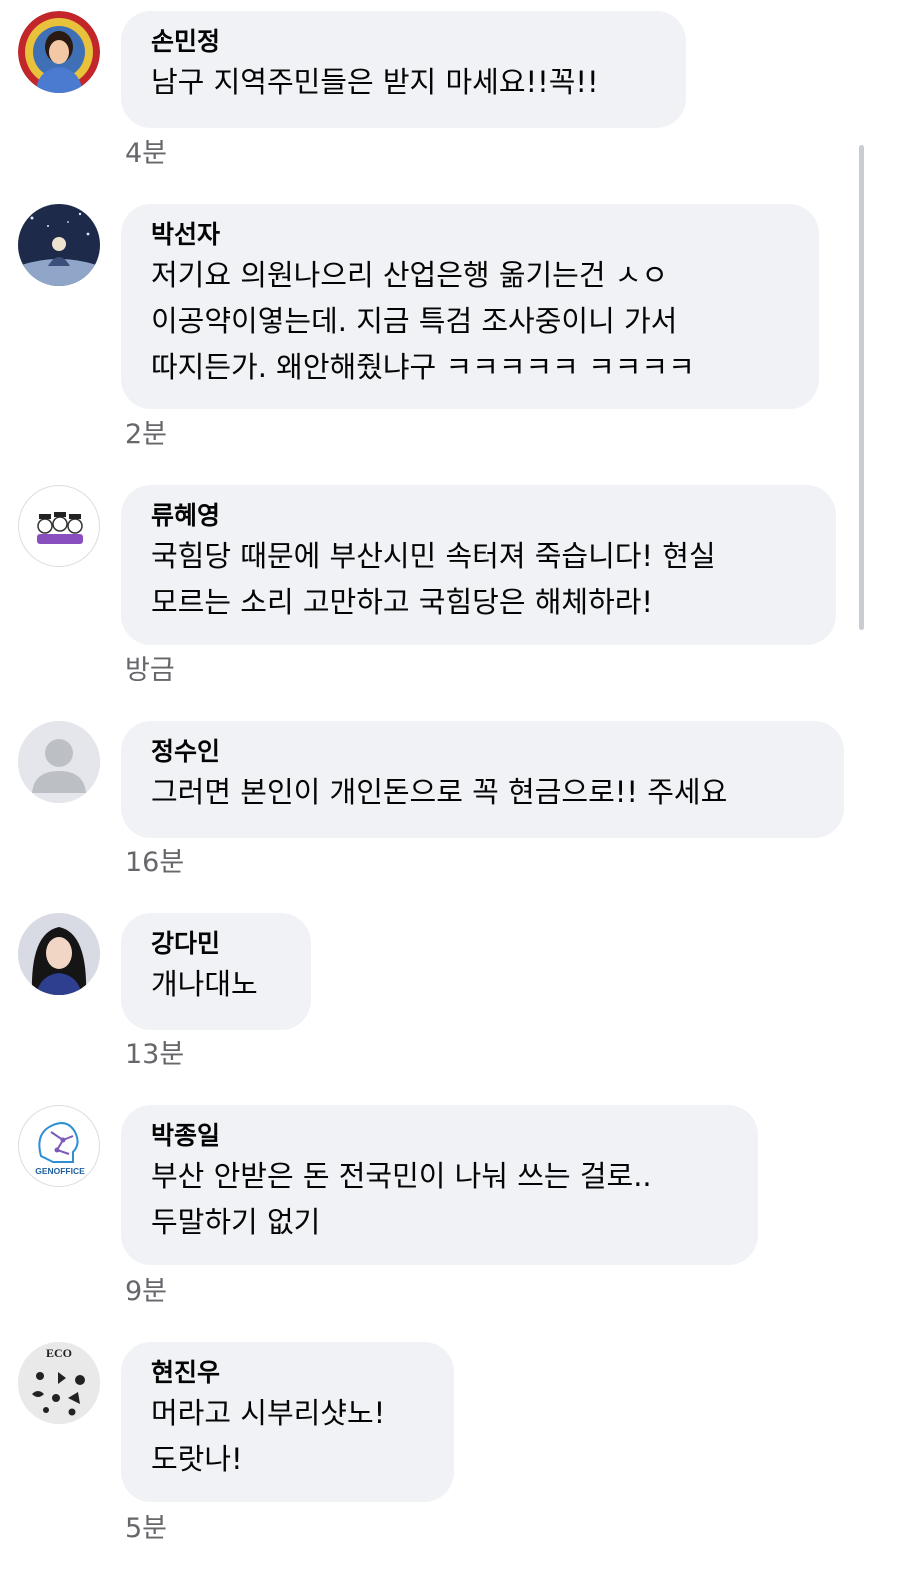  I want to click on avatar: GENOFFICE, so click(59, 1146).